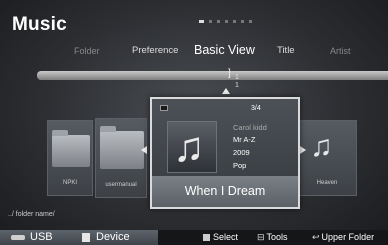  Describe the element at coordinates (201, 21) in the screenshot. I see `page-dot-active` at that location.